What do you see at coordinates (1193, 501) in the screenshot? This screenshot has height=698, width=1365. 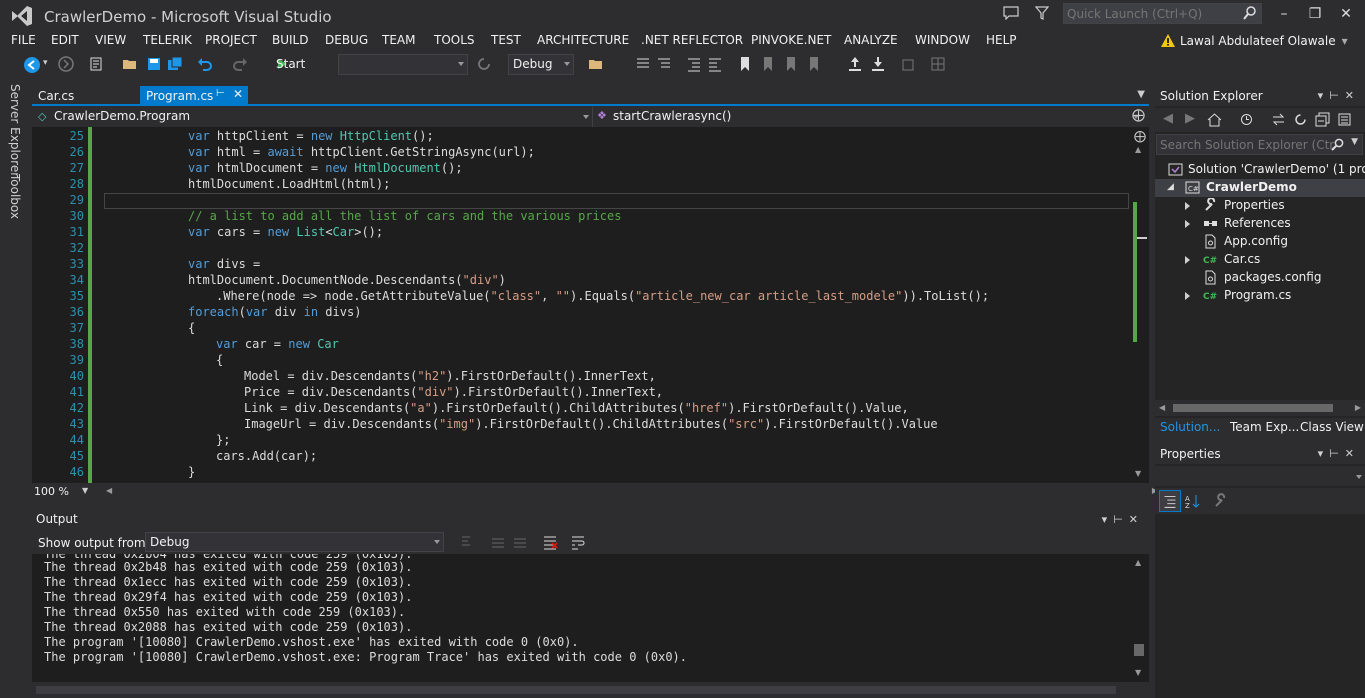 I see `alphabetical-icon: AZ` at bounding box center [1193, 501].